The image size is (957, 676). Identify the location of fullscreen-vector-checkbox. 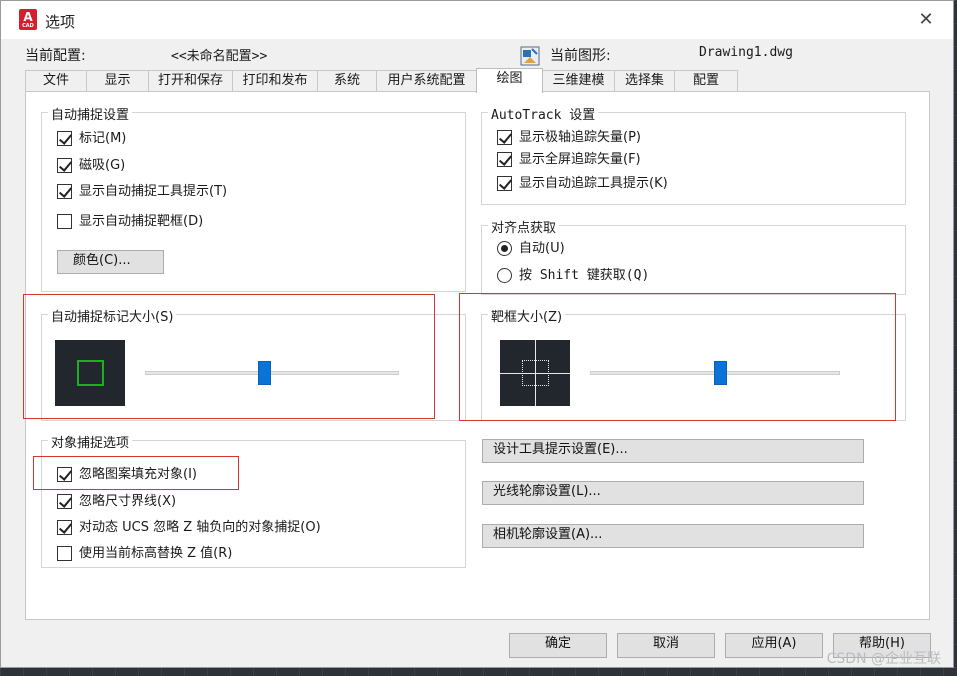
(504, 159).